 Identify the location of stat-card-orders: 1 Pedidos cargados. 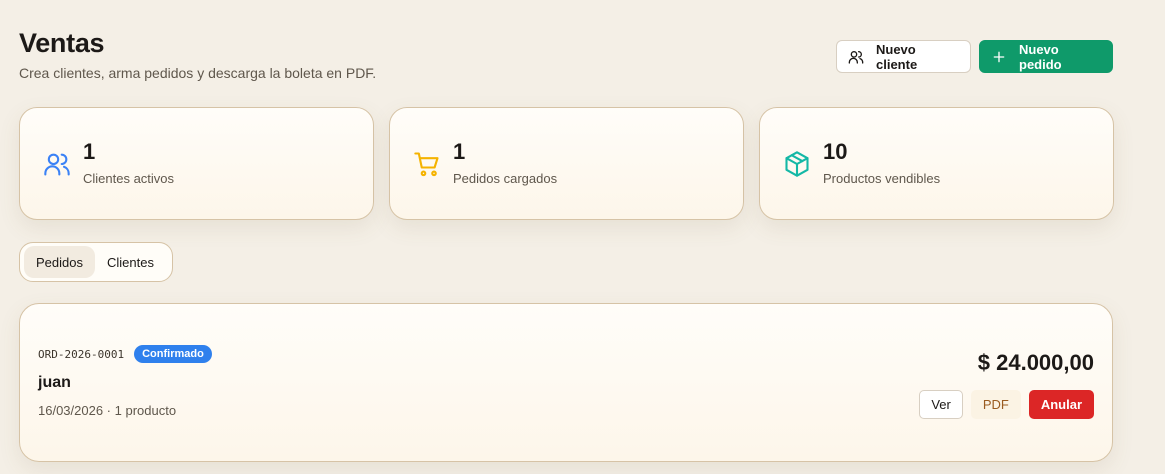
(566, 163).